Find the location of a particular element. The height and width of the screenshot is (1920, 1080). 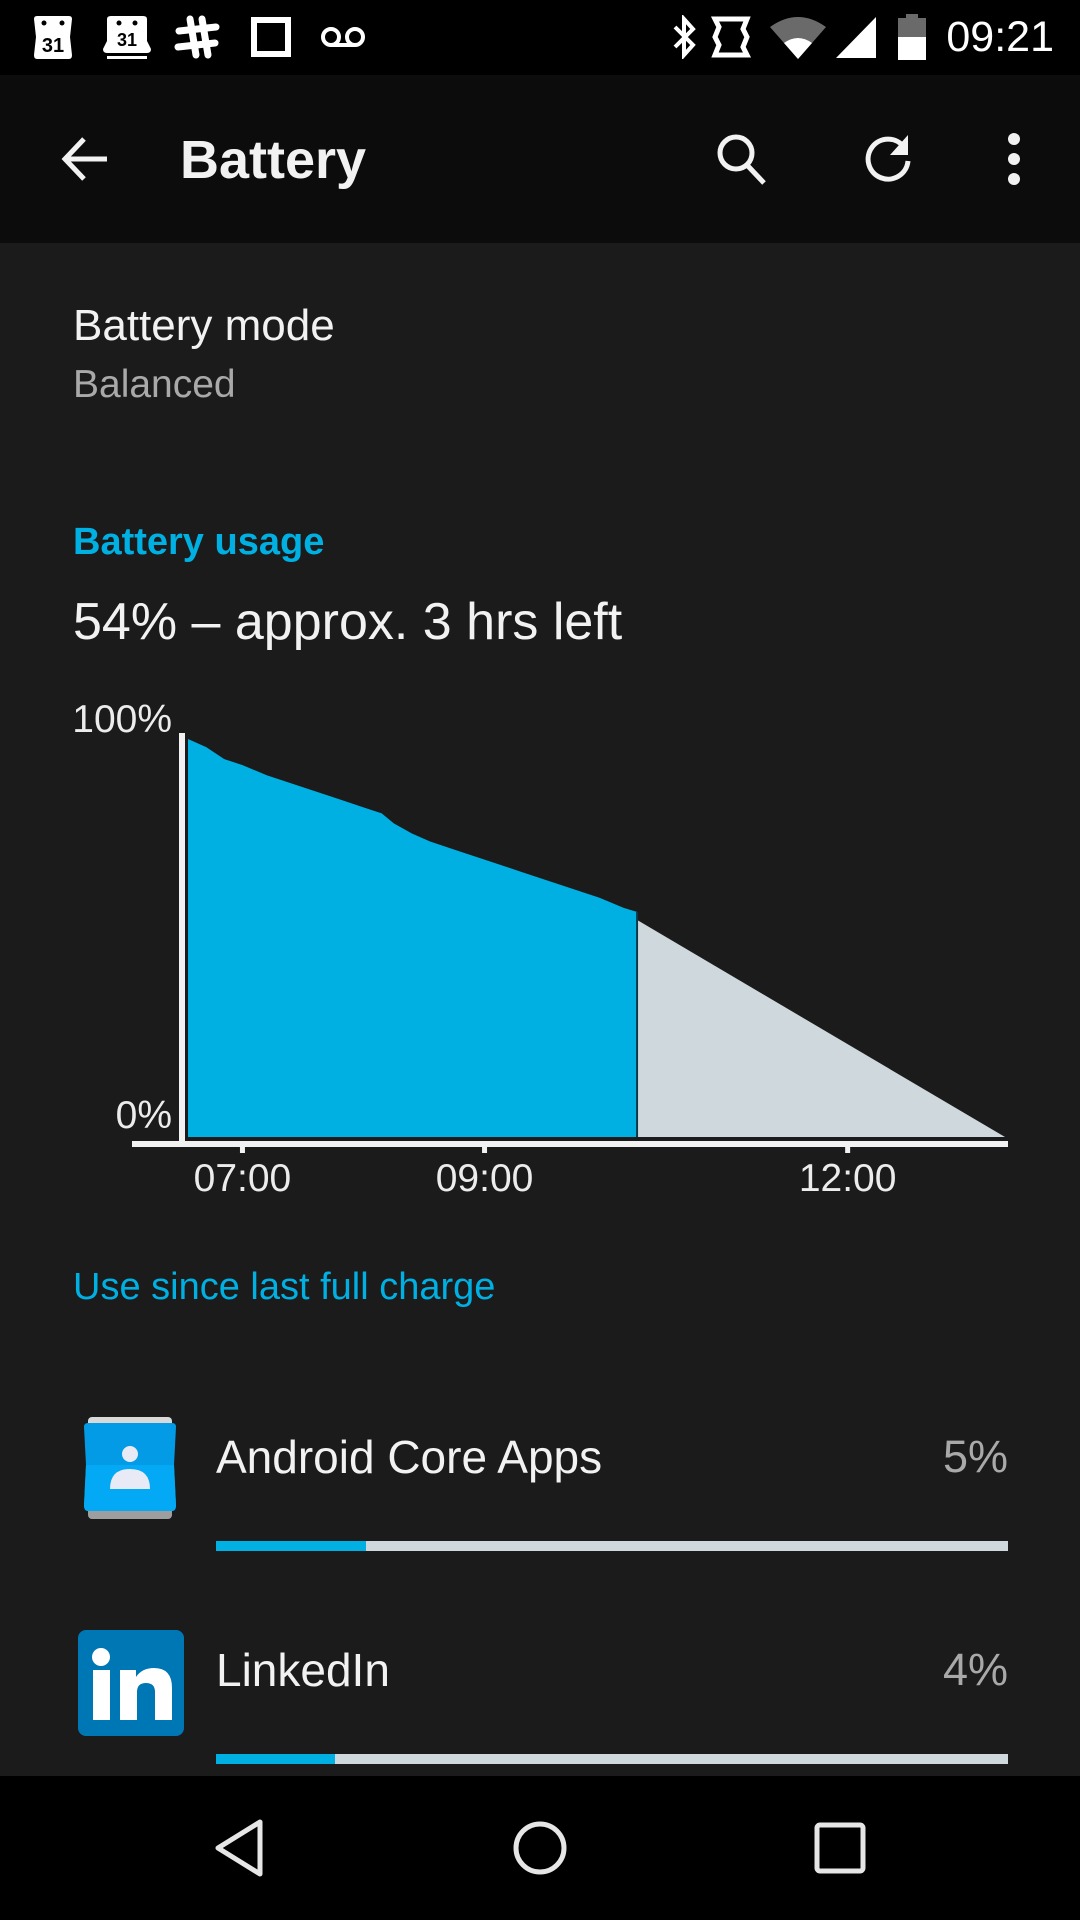

nav-recents-button is located at coordinates (840, 1848).